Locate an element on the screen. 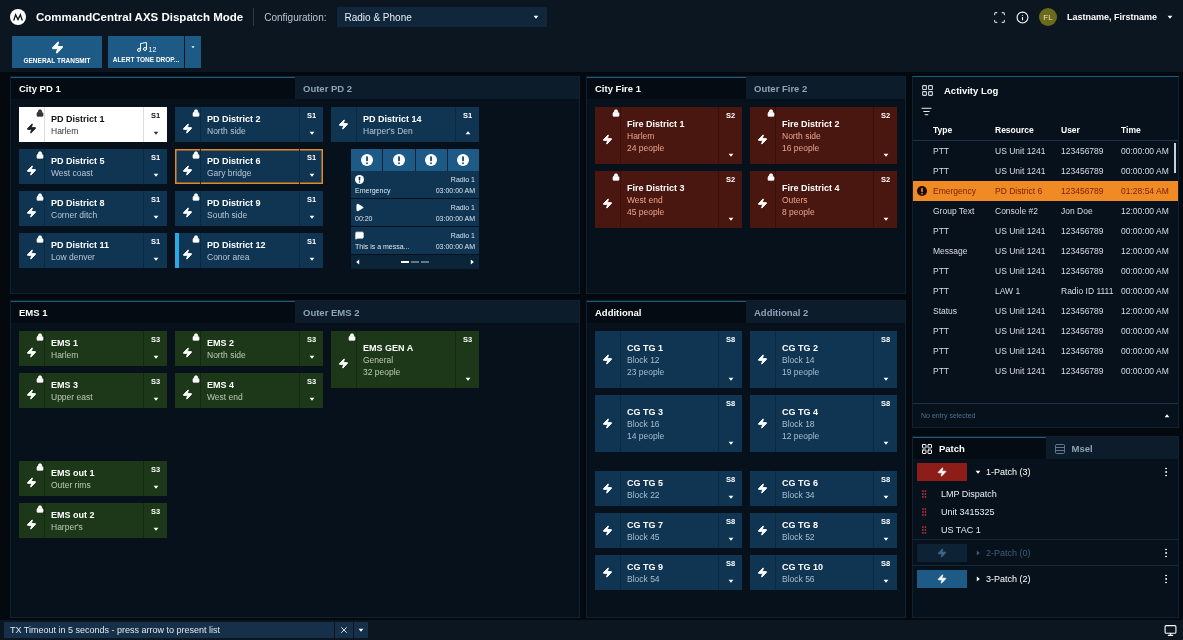 The image size is (1183, 640). panel-tab: Patch is located at coordinates (979, 448).